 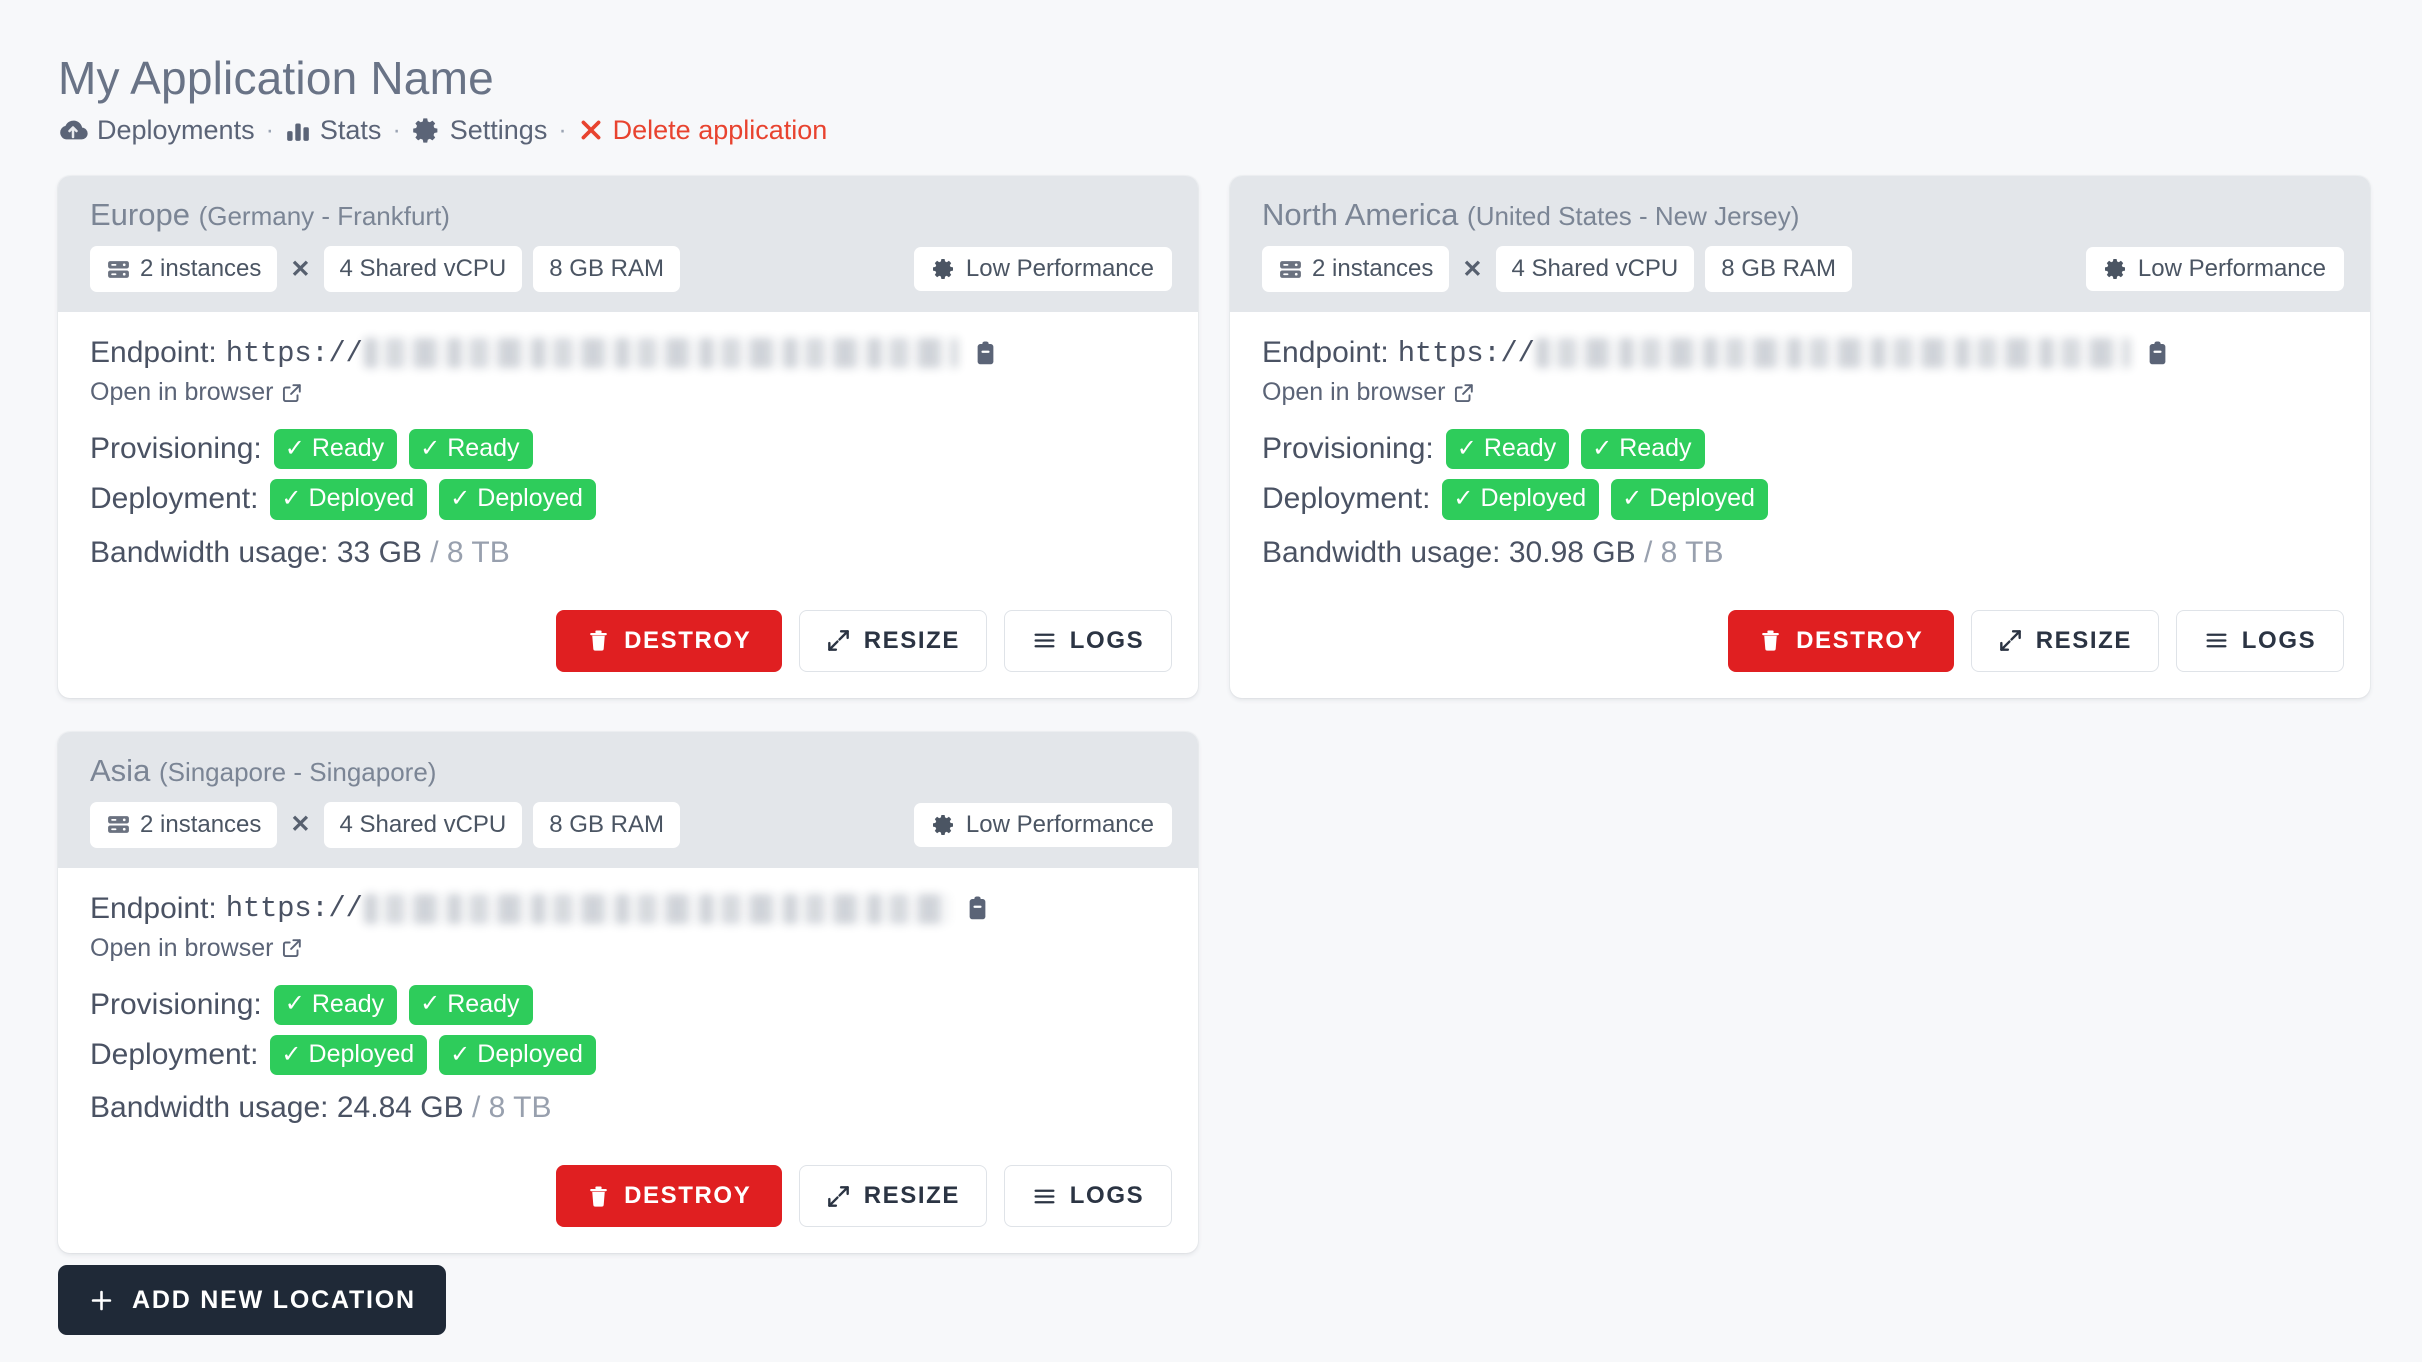 I want to click on bandwidth-used: 33 GB, so click(x=379, y=552).